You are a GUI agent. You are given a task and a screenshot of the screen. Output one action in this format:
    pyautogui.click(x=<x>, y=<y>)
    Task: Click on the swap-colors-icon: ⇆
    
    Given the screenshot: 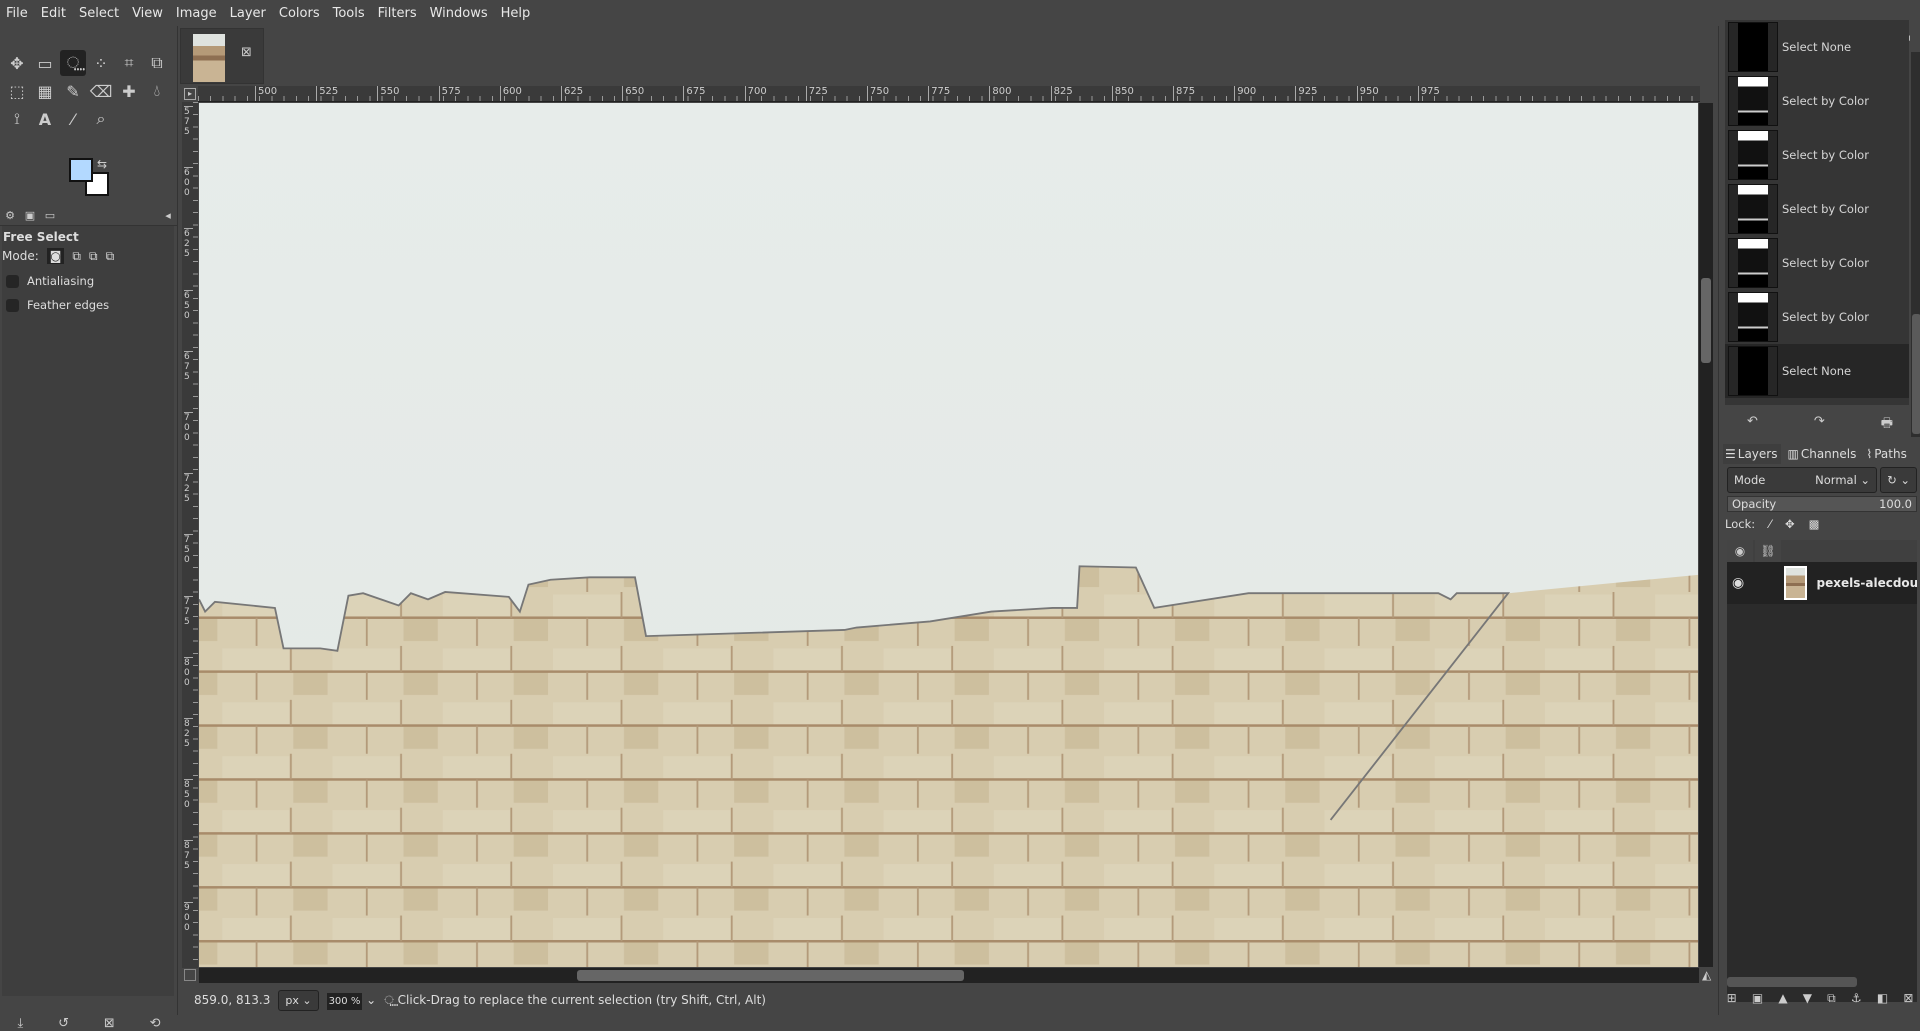 What is the action you would take?
    pyautogui.click(x=102, y=164)
    